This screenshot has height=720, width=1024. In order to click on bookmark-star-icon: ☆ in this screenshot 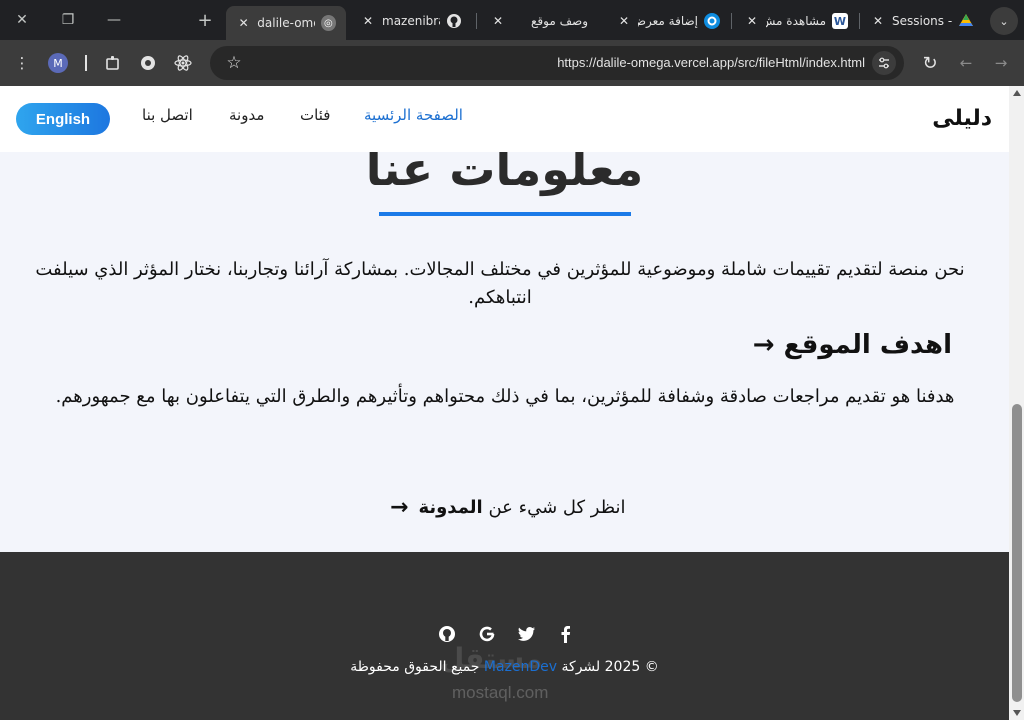, I will do `click(234, 63)`.